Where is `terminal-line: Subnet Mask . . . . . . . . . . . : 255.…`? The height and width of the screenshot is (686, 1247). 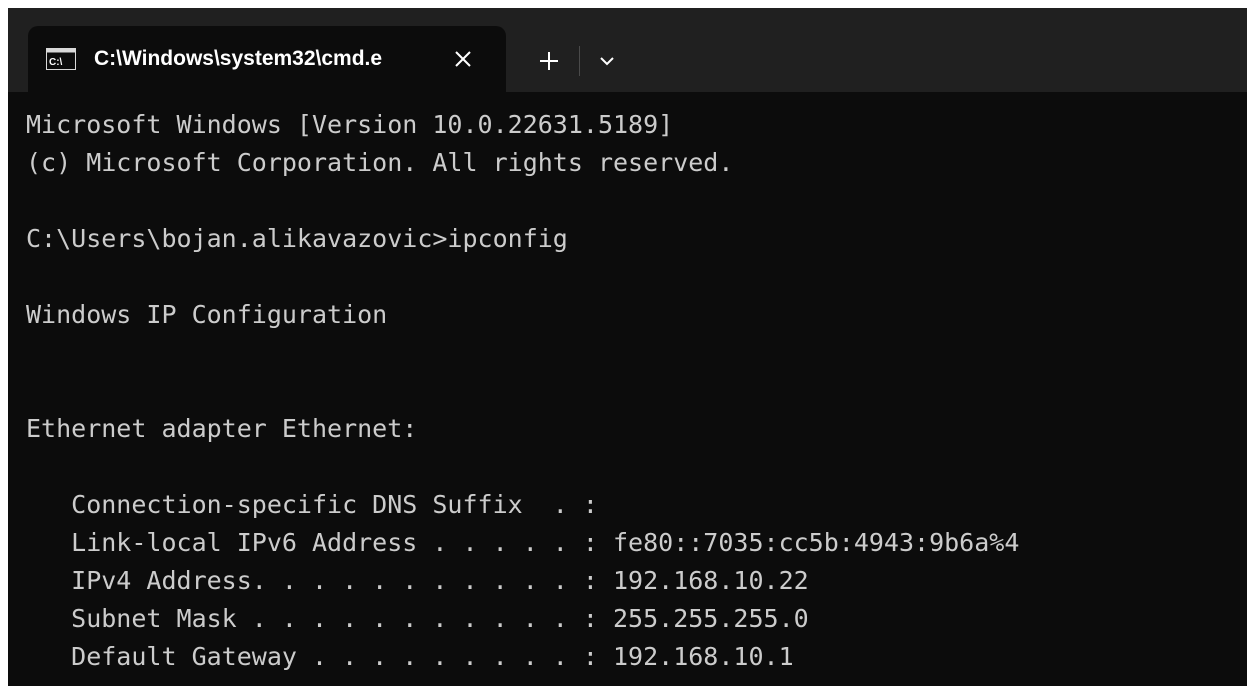
terminal-line: Subnet Mask . . . . . . . . . . . : 255.… is located at coordinates (417, 618).